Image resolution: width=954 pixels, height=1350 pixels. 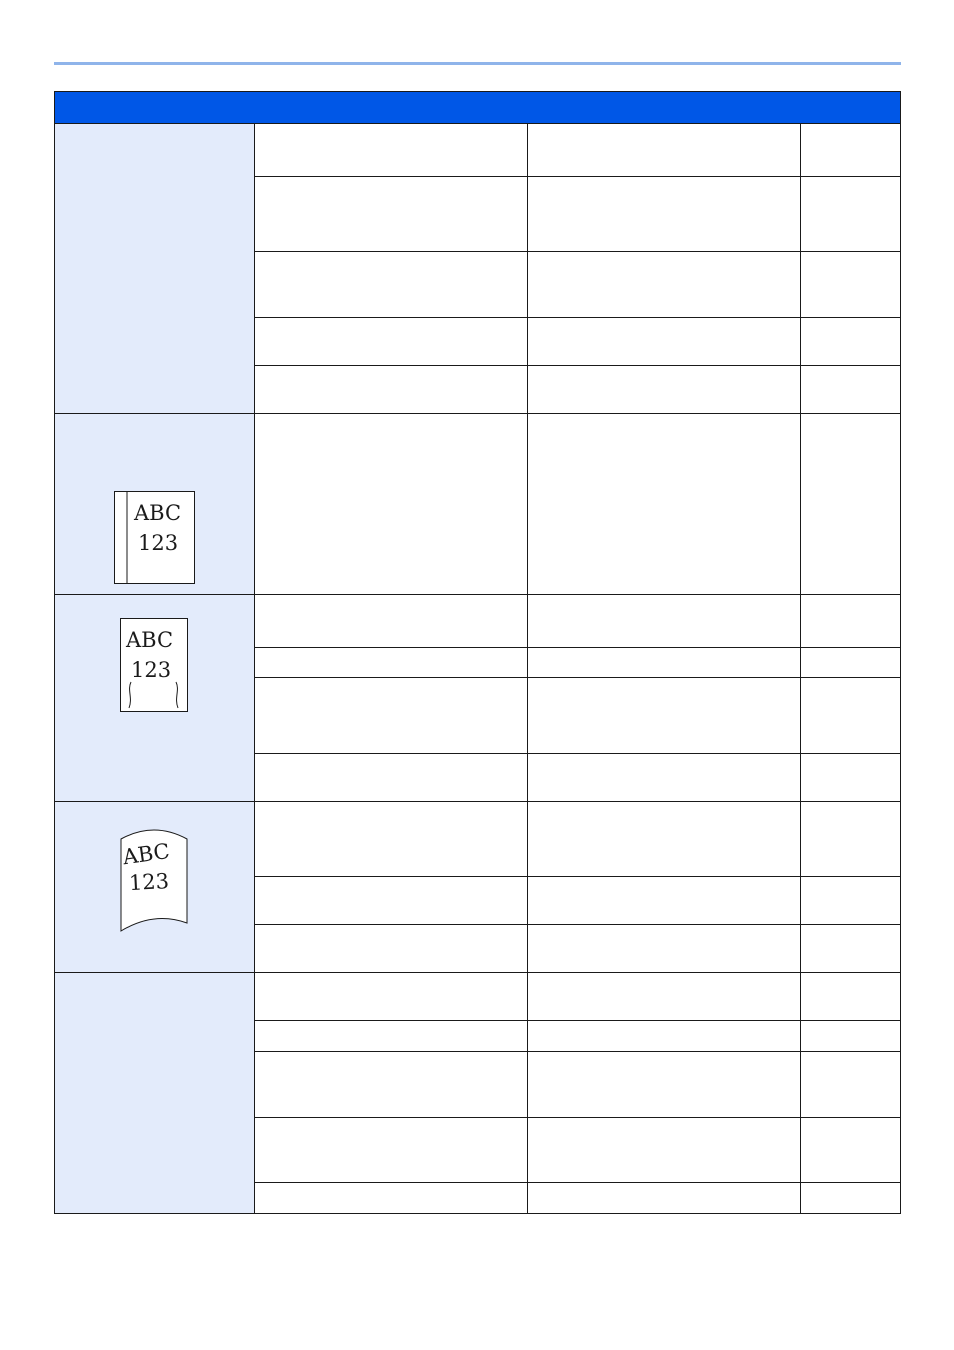 I want to click on wavy-edge-page-icon: ABC 123, so click(x=155, y=666).